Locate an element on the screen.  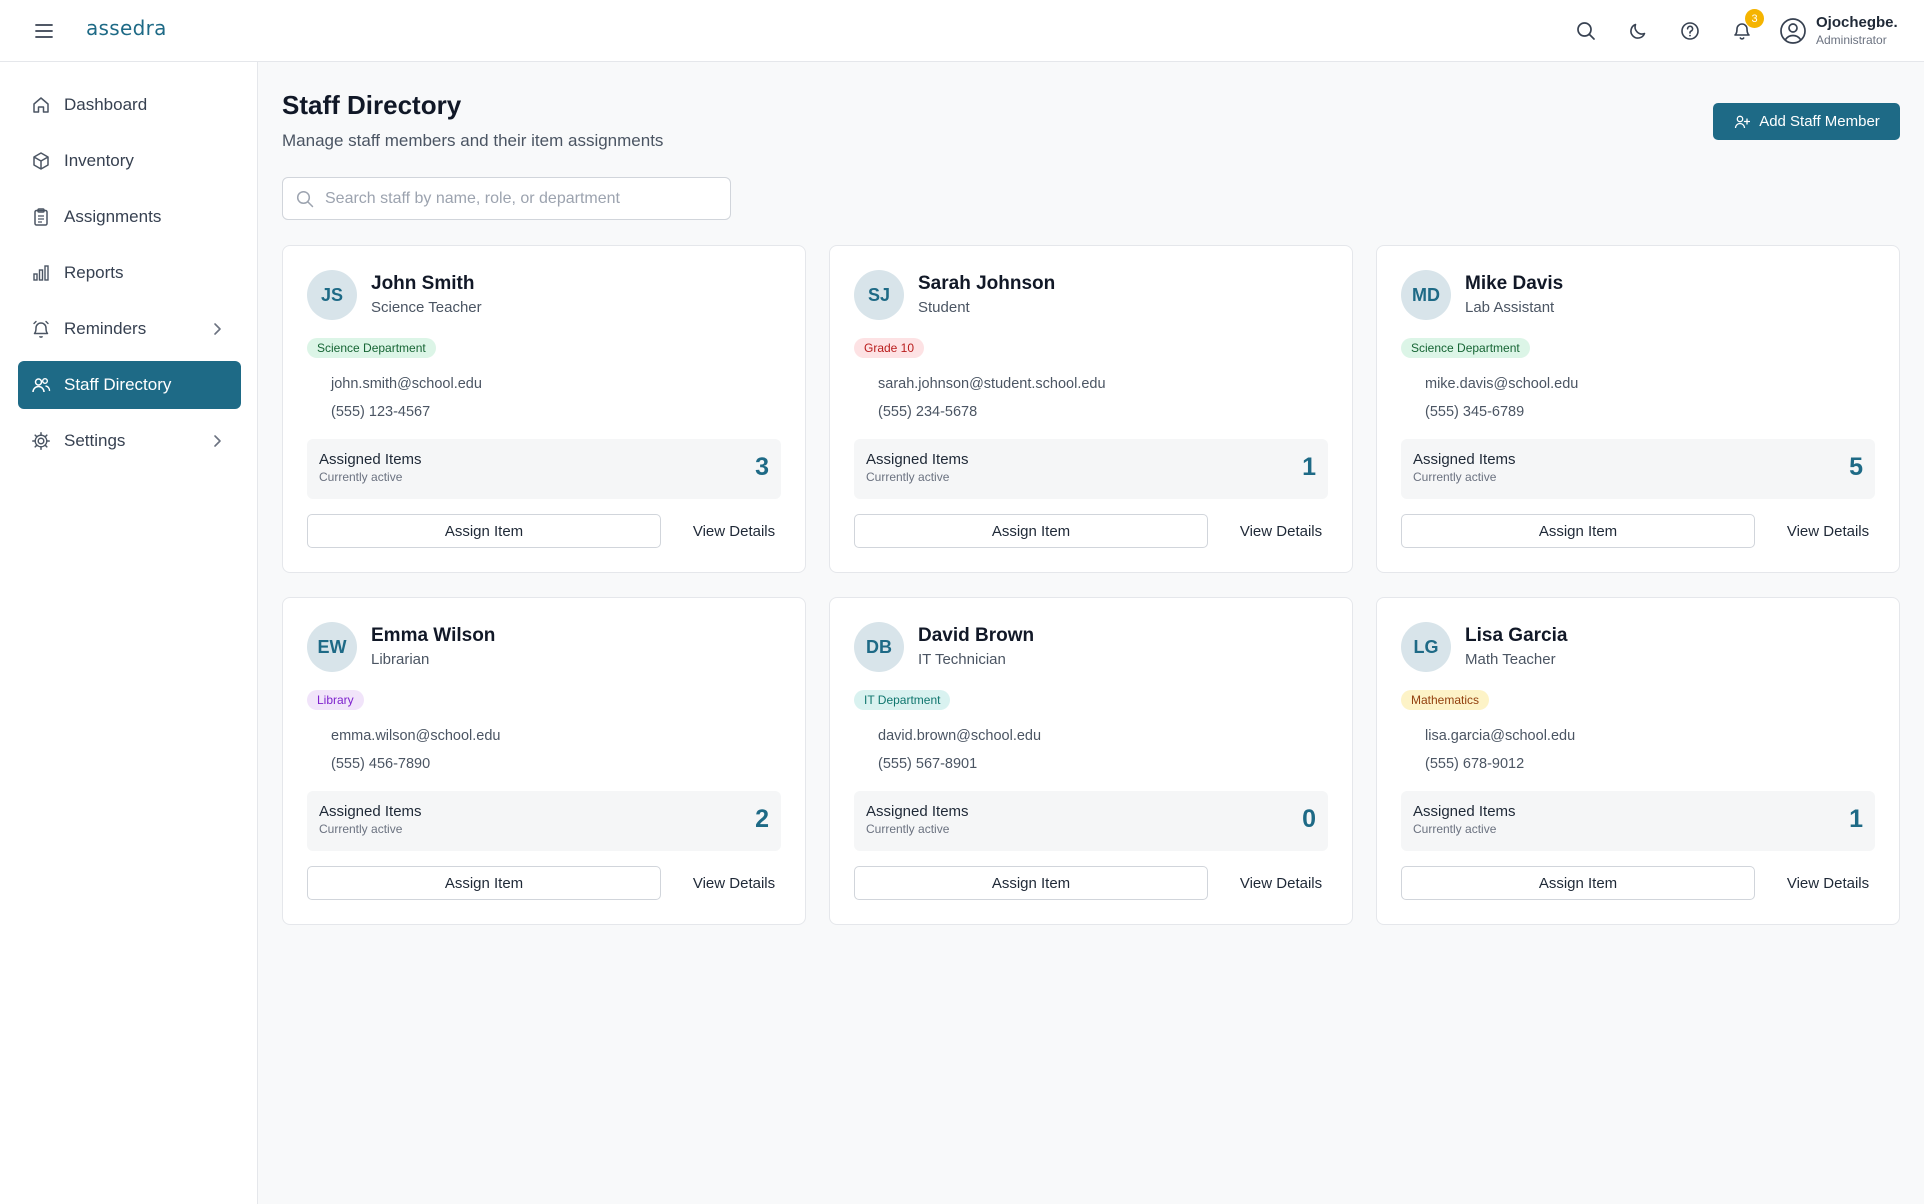
staff-name: John Smith is located at coordinates (423, 283).